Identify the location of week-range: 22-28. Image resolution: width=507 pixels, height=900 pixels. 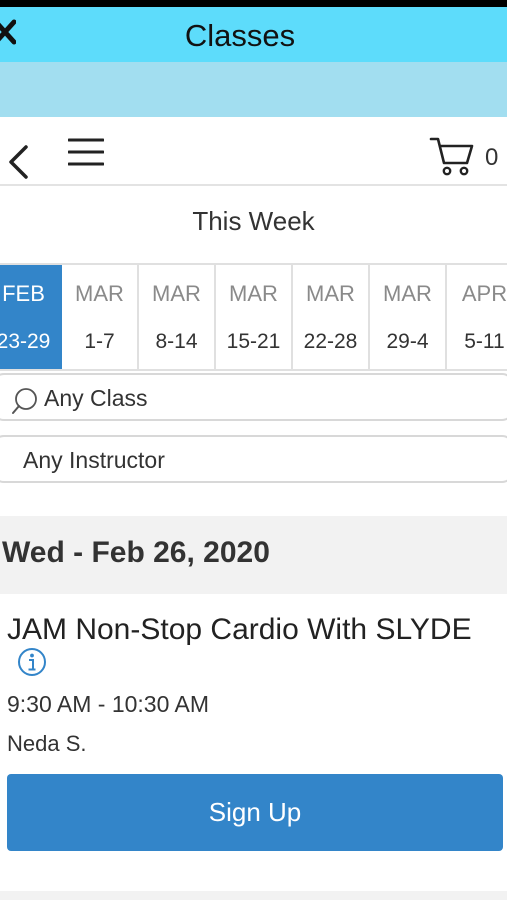
(330, 341).